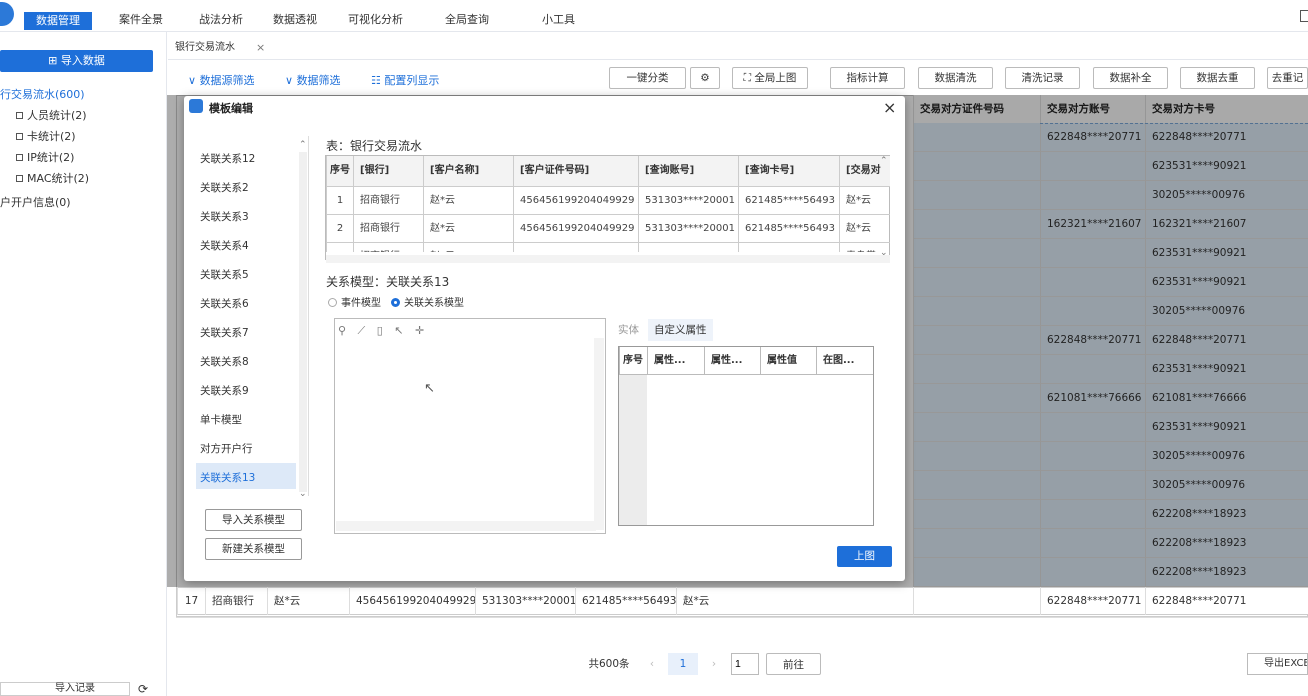 This screenshot has height=696, width=1308. Describe the element at coordinates (221, 20) in the screenshot. I see `nav-tactic-analysis: 战法分析` at that location.